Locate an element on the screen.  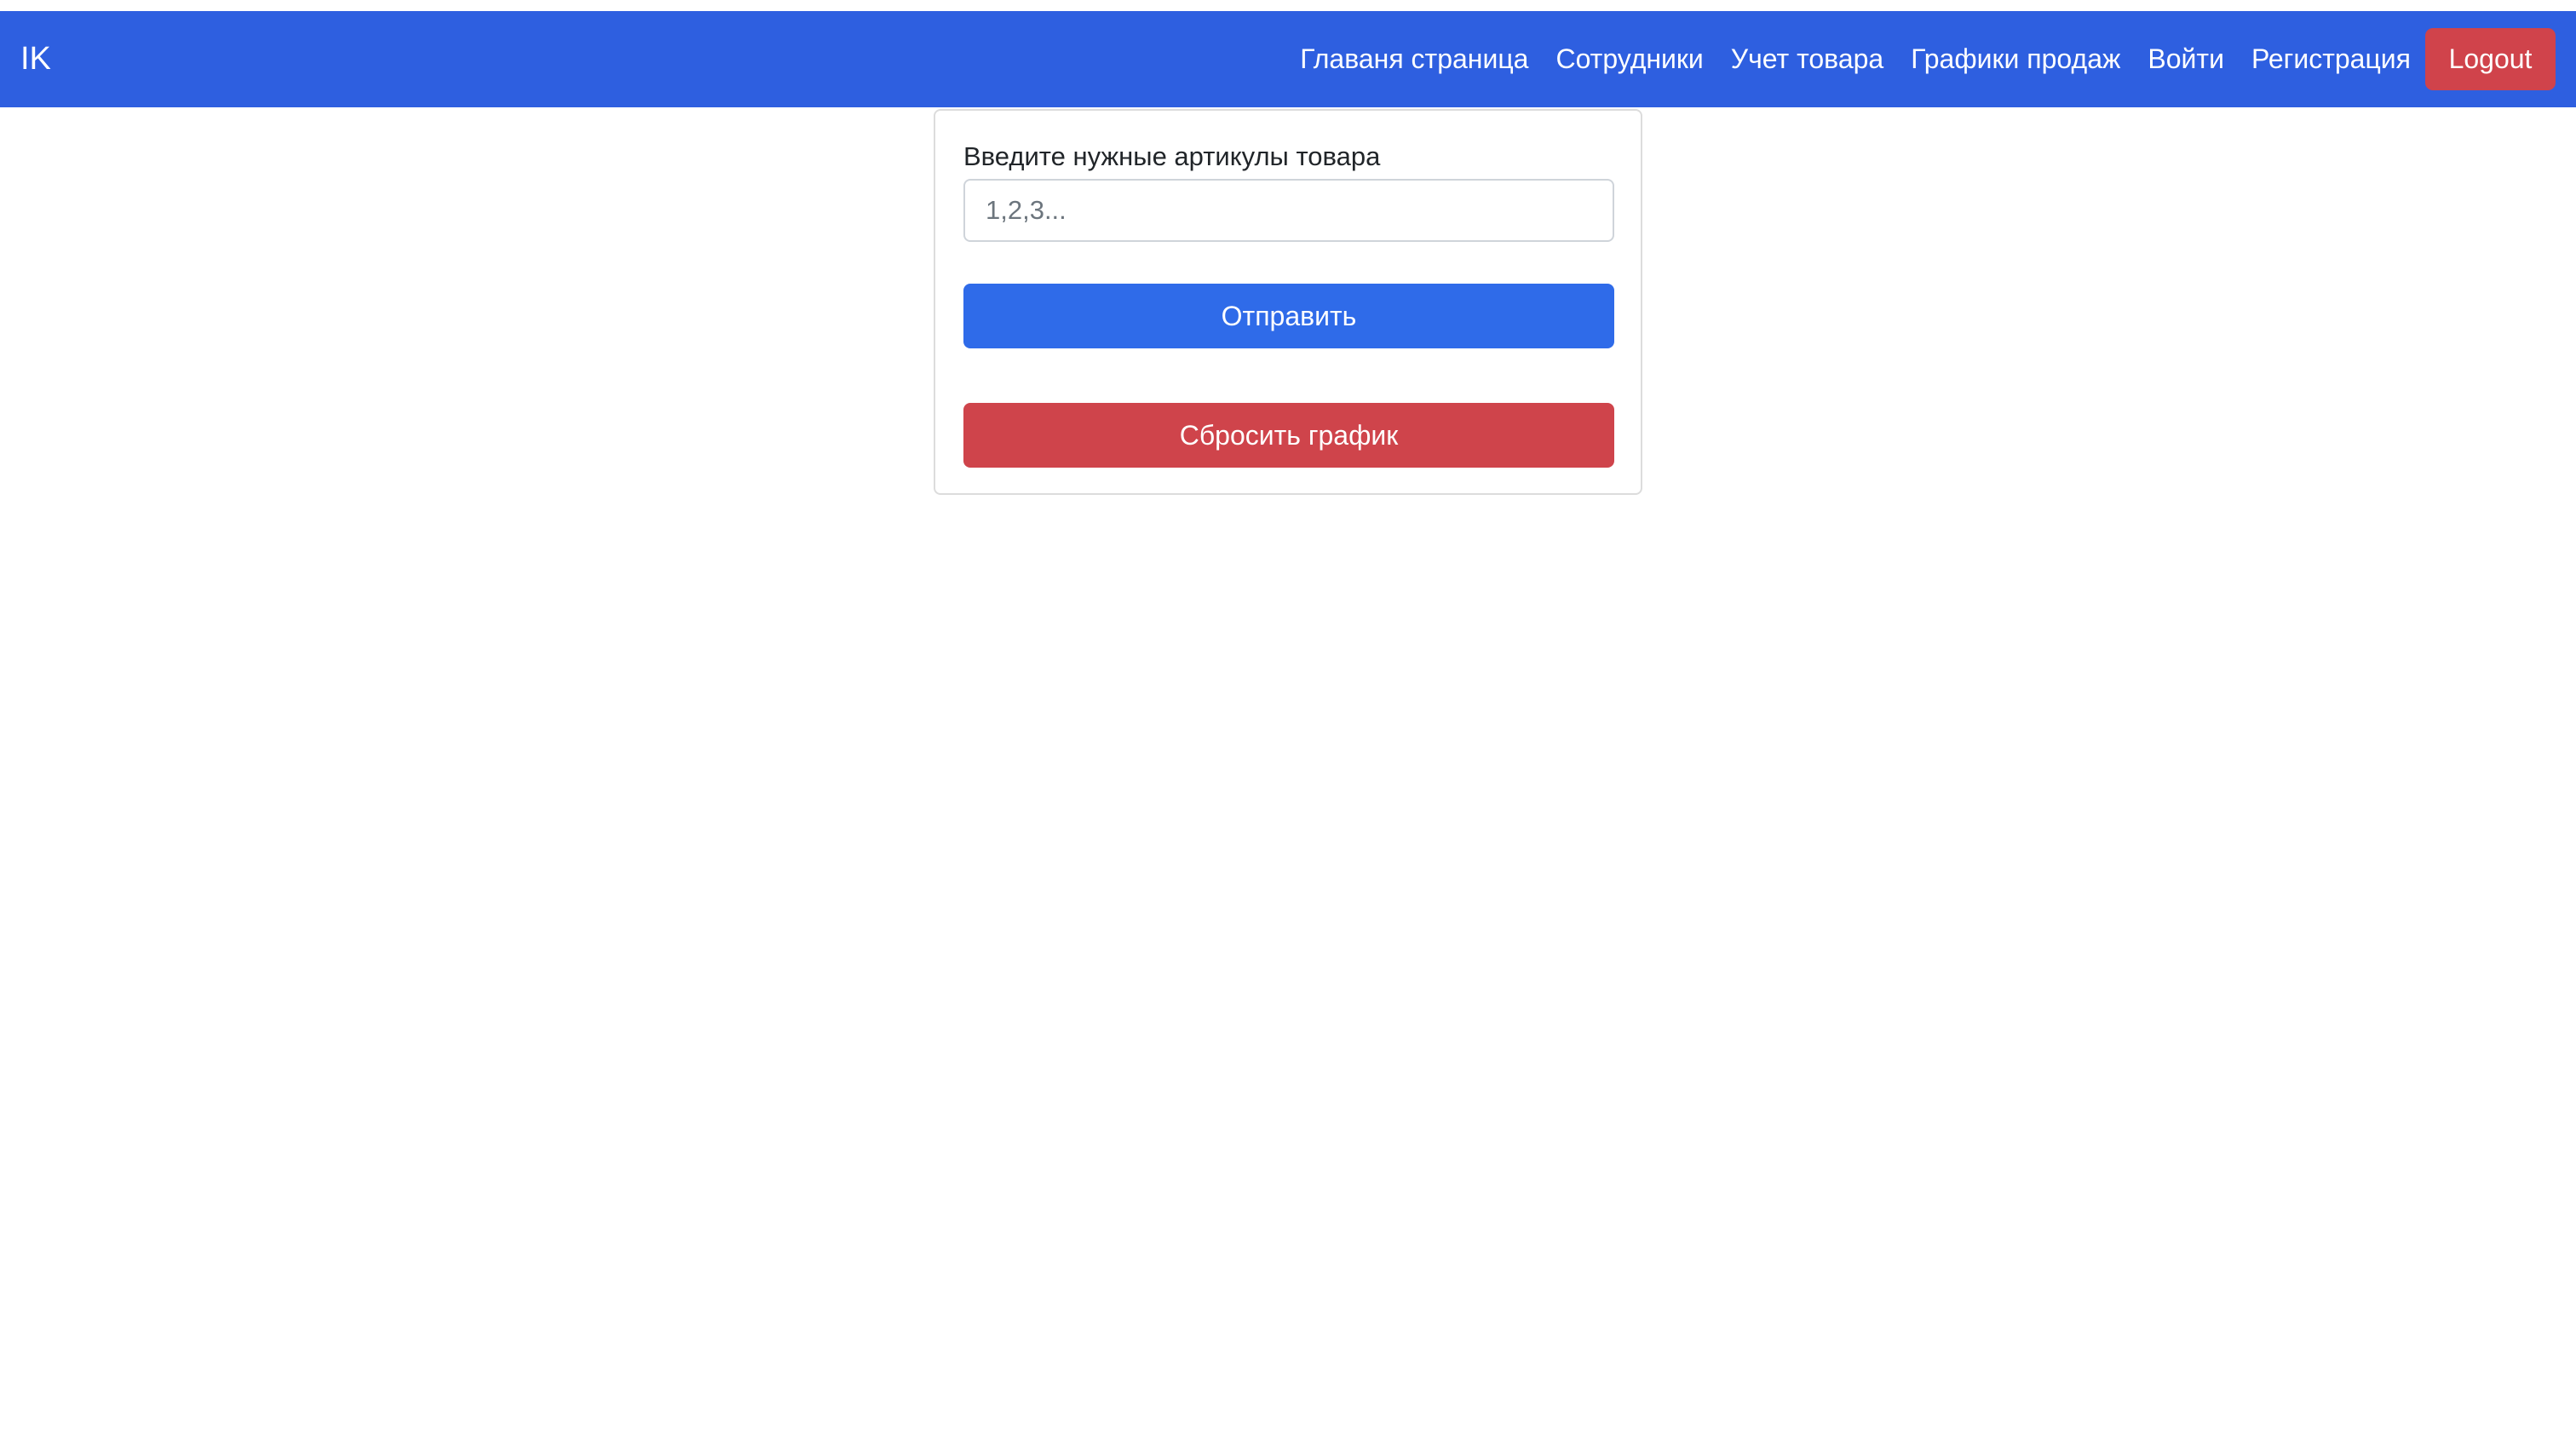
nav-link-home: Главаня страница is located at coordinates (1414, 59).